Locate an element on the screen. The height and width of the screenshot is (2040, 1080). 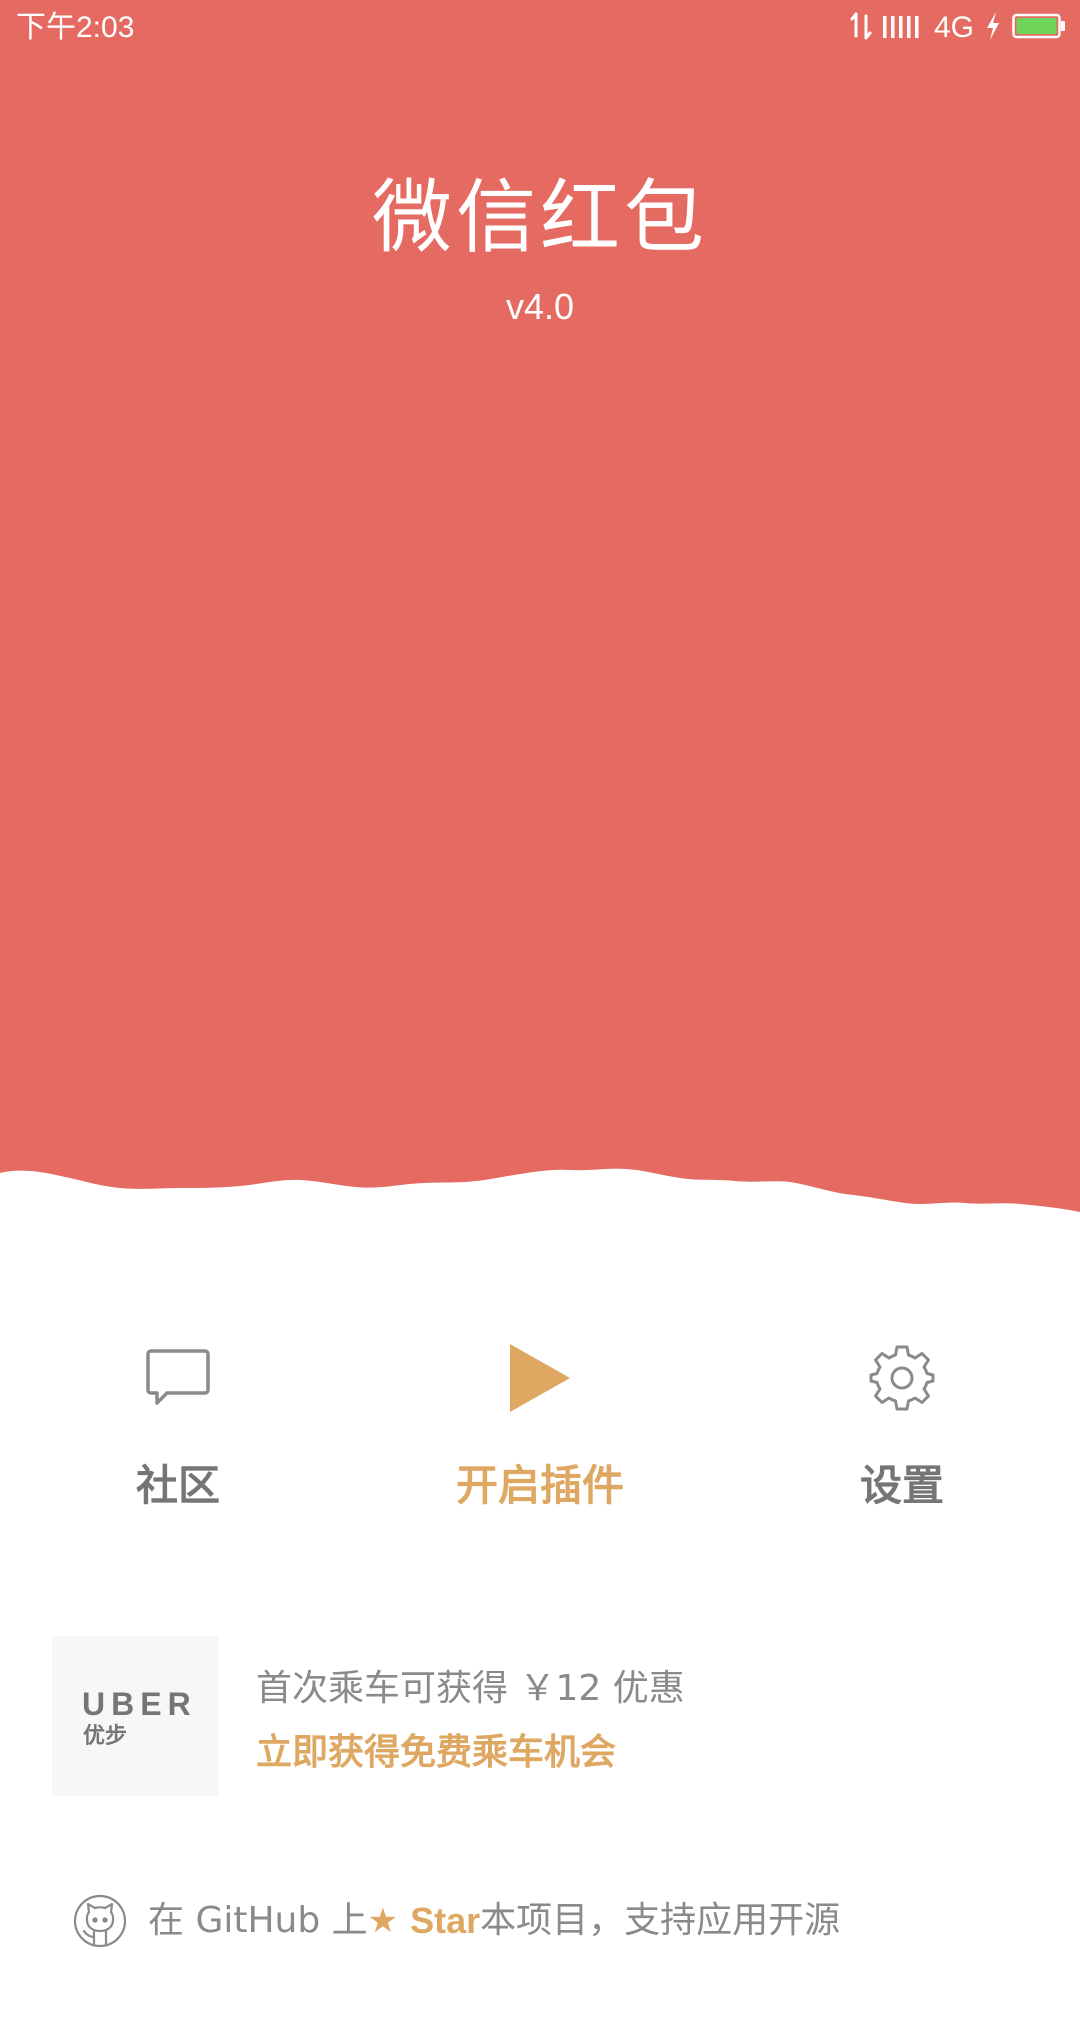
app-title: 微信红包 is located at coordinates (540, 217).